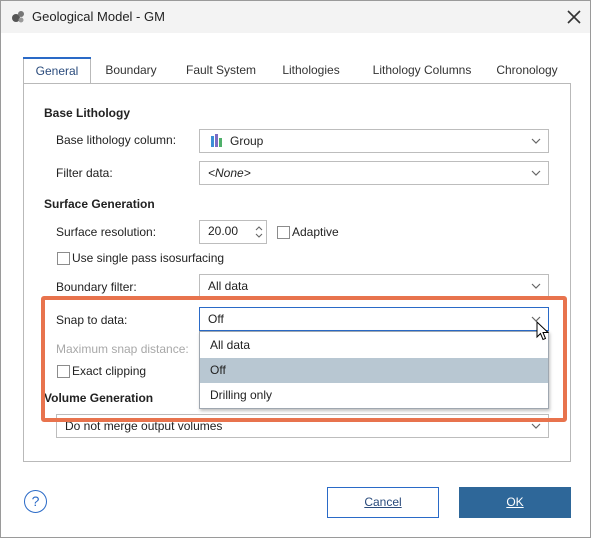  I want to click on lithology-group-icon, so click(216, 140).